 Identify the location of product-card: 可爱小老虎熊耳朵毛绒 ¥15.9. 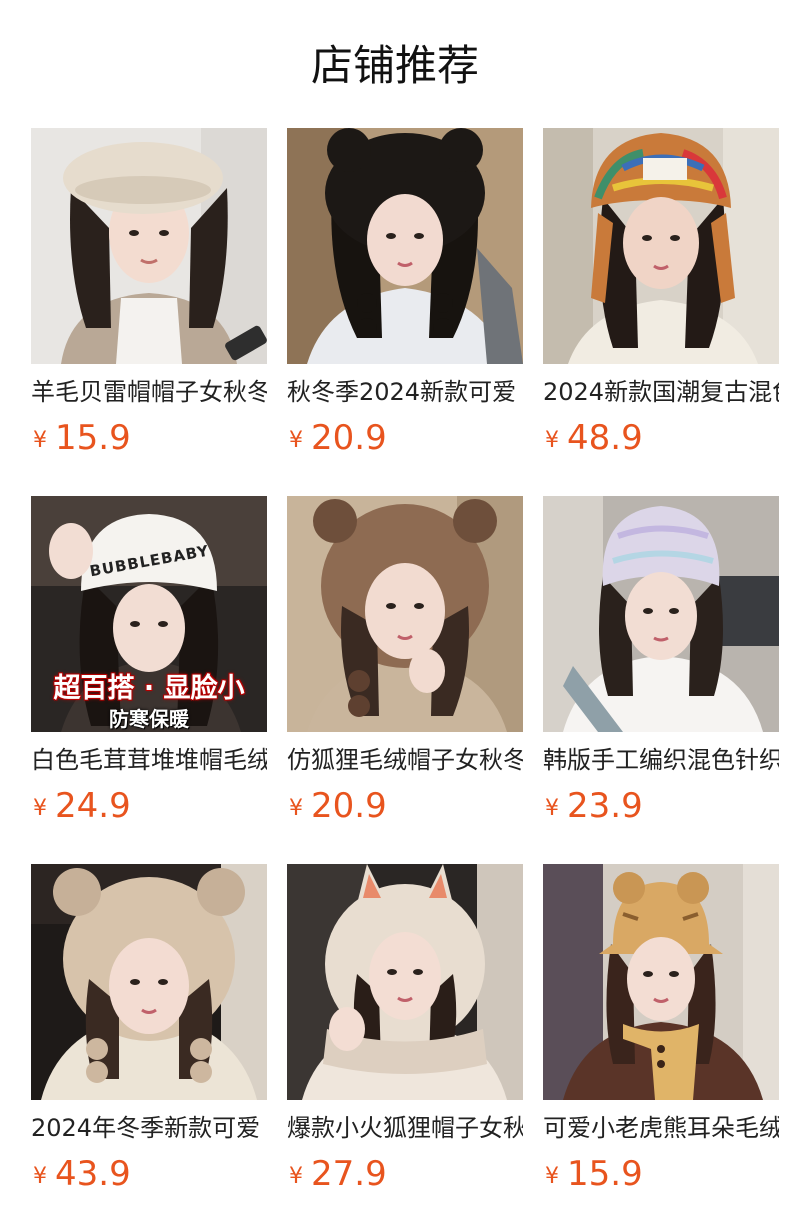
(661, 1034).